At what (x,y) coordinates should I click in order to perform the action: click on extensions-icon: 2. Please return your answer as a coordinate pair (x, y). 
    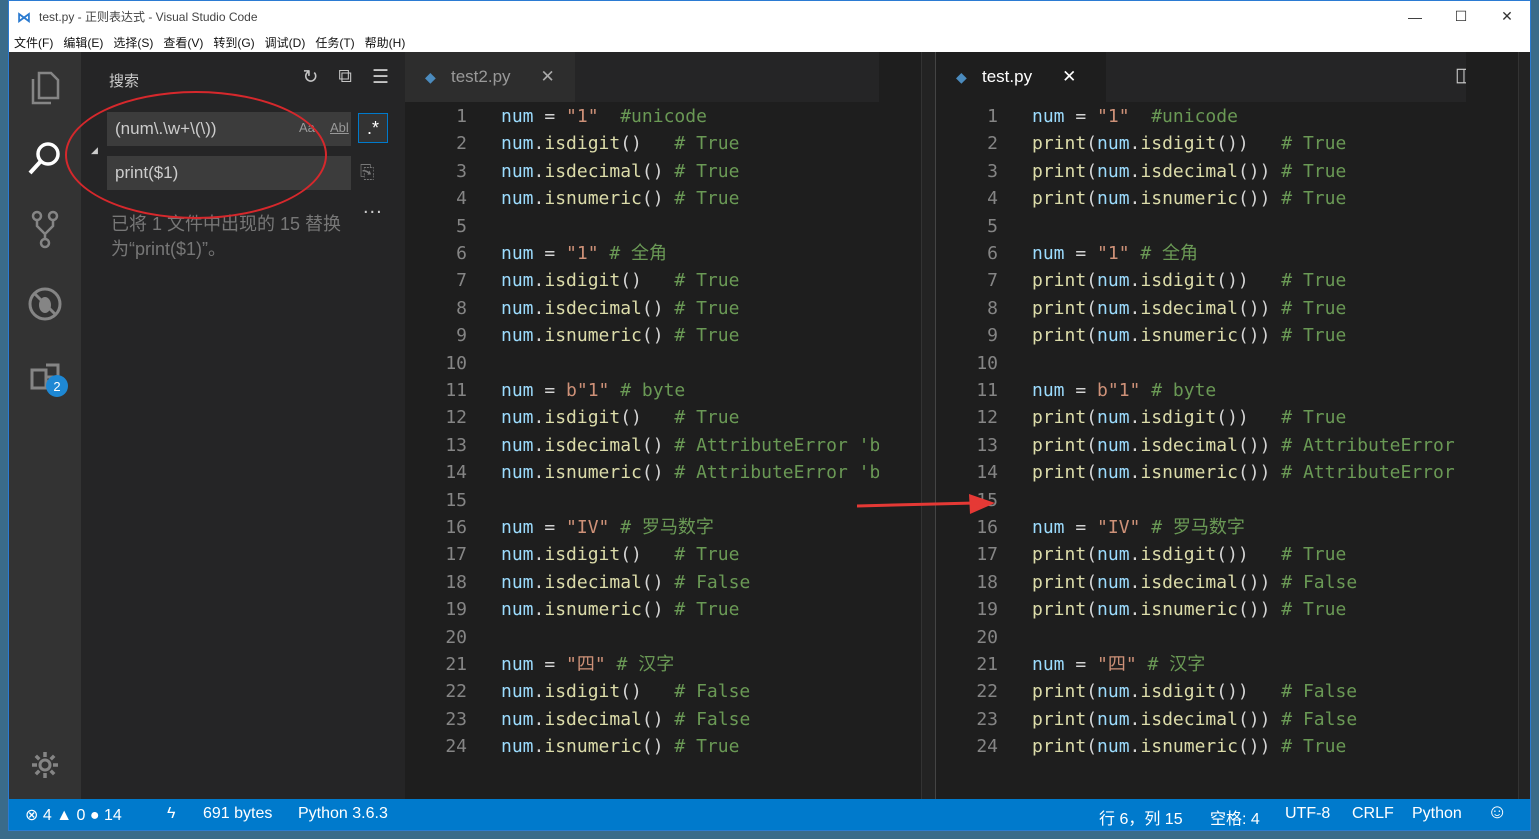
    Looking at the image, I should click on (45, 378).